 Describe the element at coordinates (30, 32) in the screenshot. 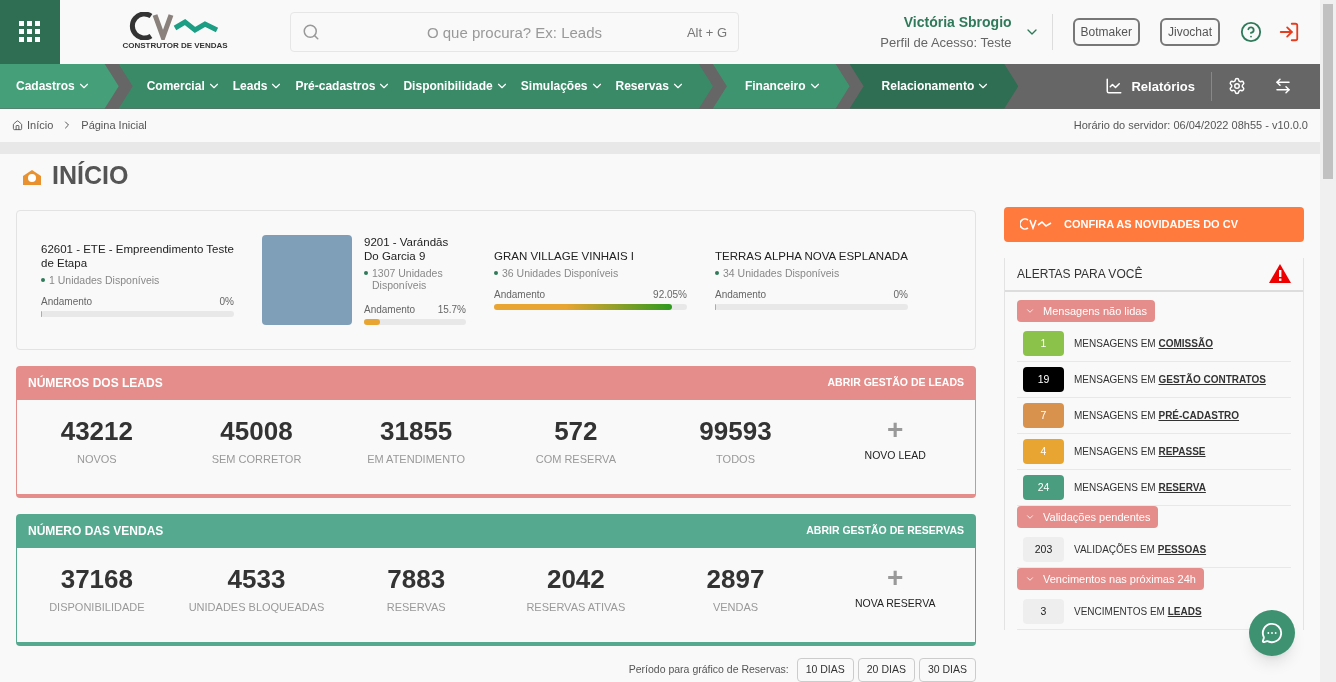

I see `apps-menu-button` at that location.